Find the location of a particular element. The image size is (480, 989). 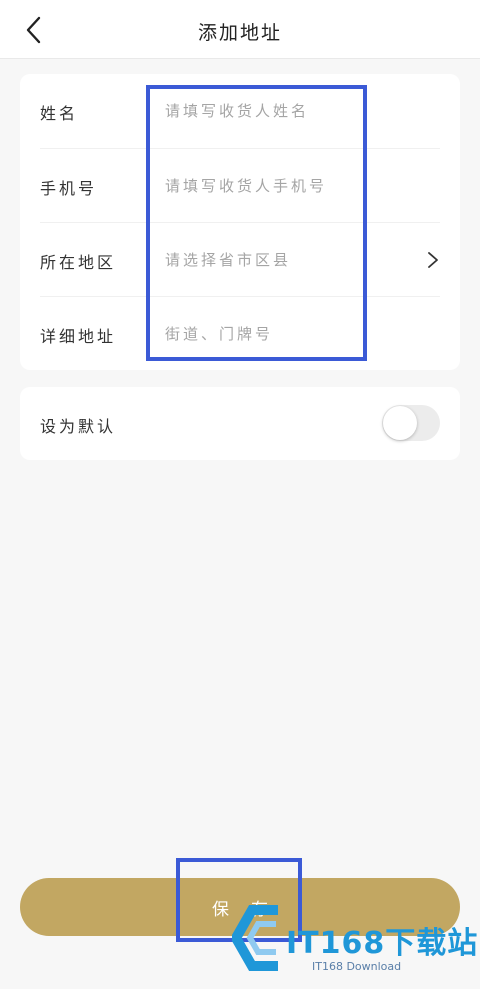

default-toggle is located at coordinates (411, 423).